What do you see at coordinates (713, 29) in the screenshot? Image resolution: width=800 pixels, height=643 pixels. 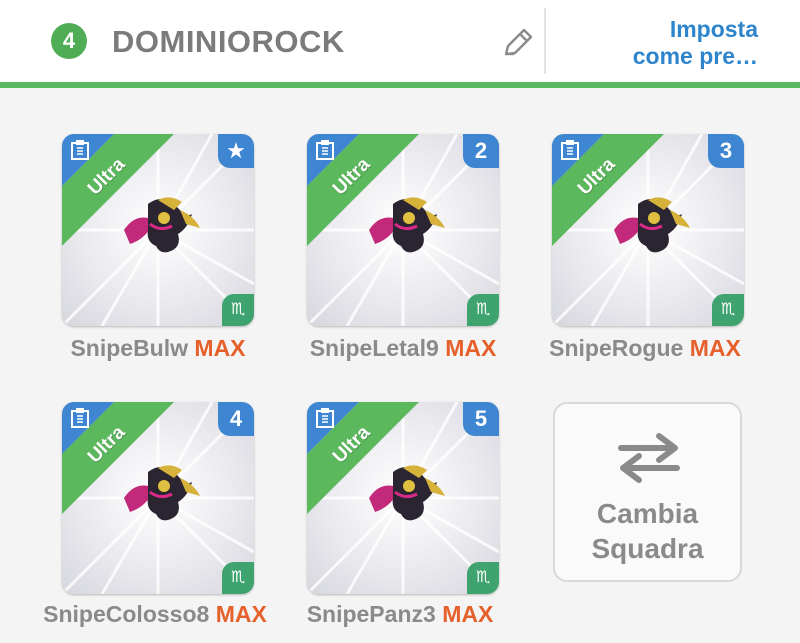 I see `preset-line-1: Imposta` at bounding box center [713, 29].